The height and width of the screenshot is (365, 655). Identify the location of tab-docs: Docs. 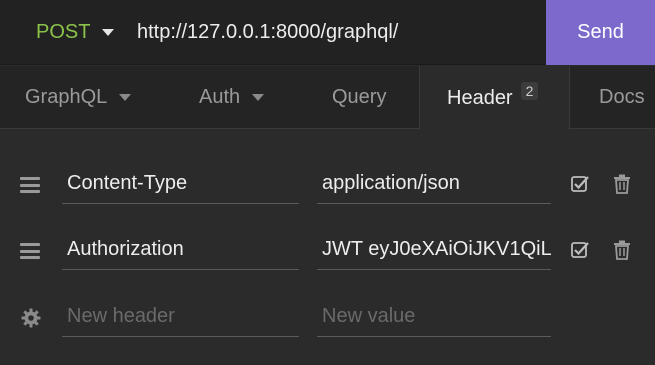
(622, 97).